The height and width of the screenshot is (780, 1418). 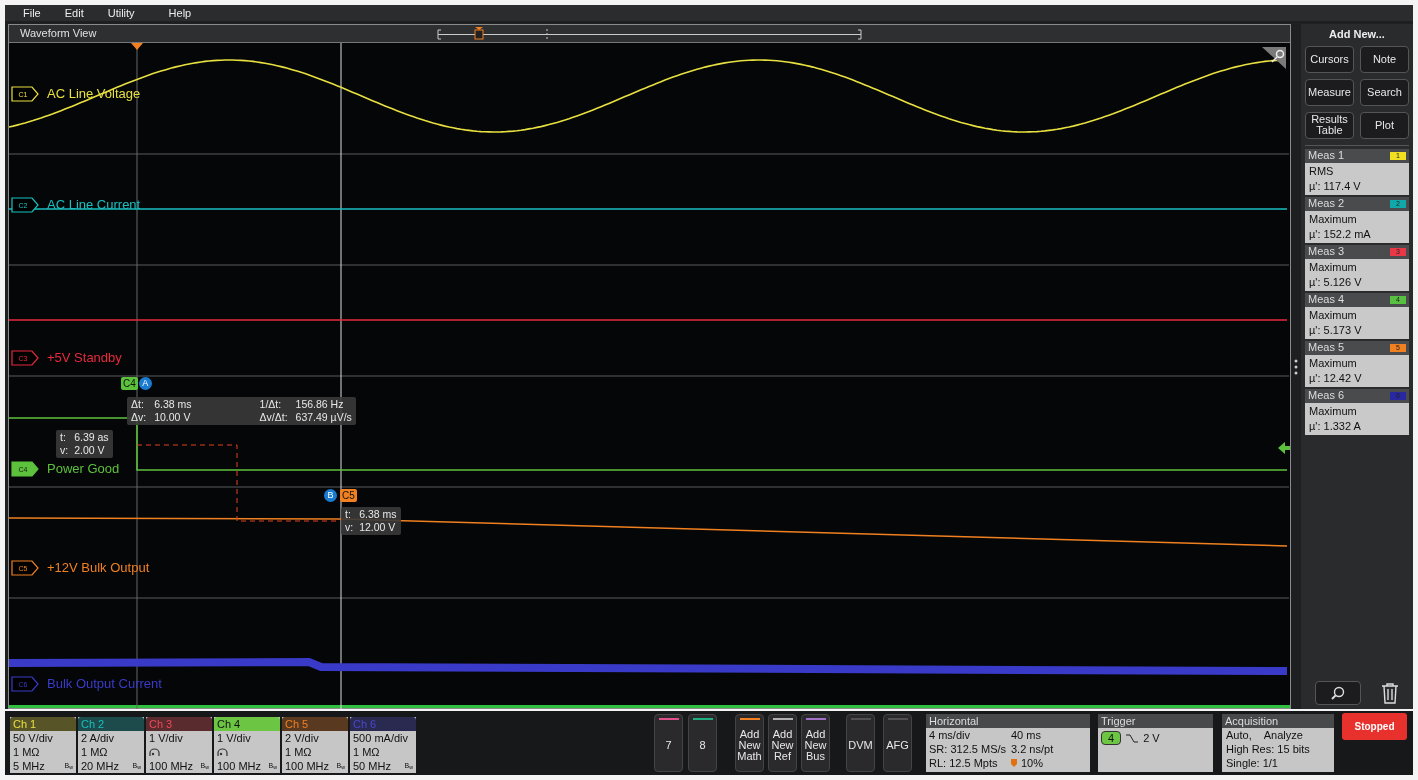 I want to click on menu-item: Utility, so click(x=121, y=13).